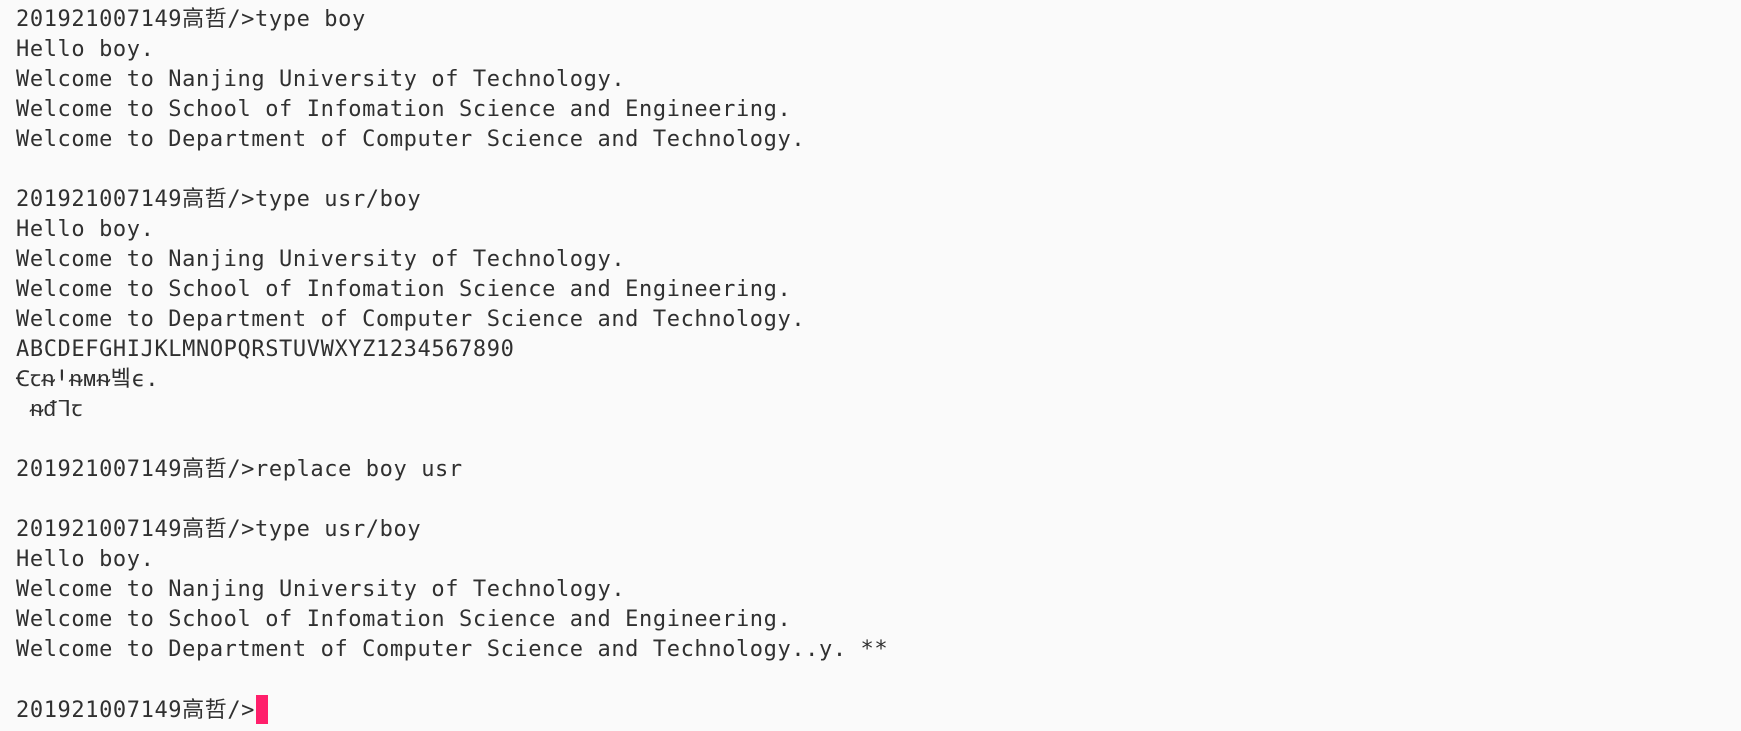 This screenshot has width=1741, height=731. I want to click on command-text: replace boy usr, so click(359, 469).